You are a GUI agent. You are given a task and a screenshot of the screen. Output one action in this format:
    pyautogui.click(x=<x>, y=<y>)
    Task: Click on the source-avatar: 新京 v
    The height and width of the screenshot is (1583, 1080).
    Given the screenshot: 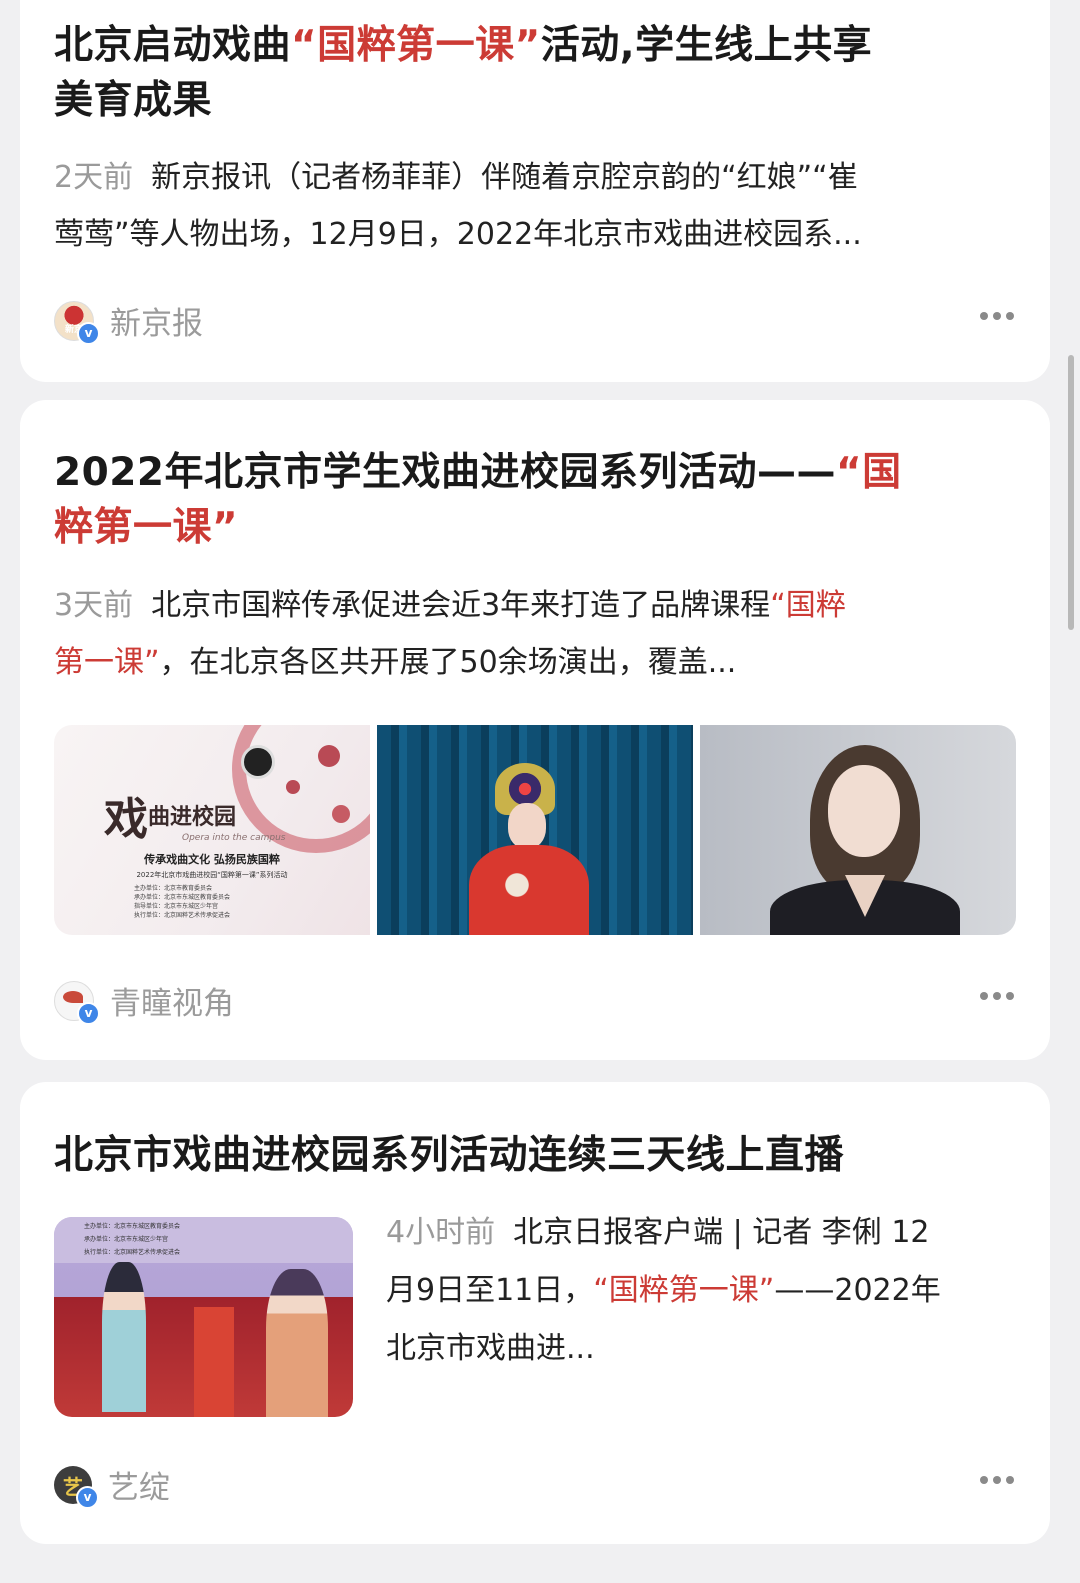 What is the action you would take?
    pyautogui.click(x=77, y=322)
    